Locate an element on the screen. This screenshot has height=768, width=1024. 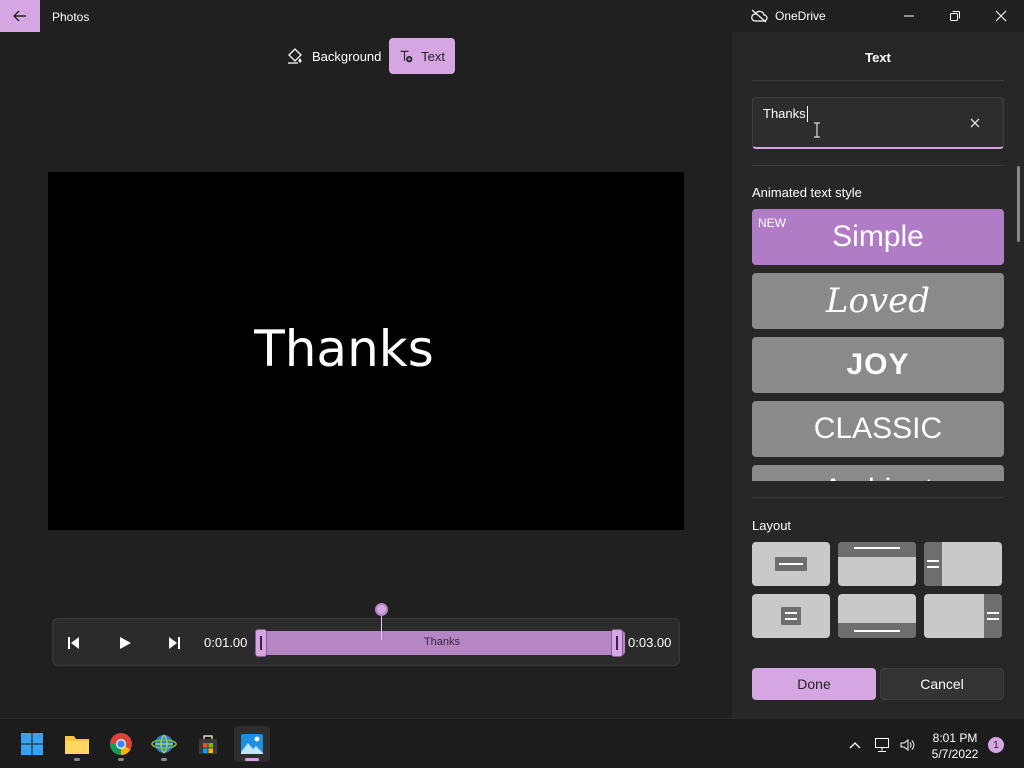
clear-text-button is located at coordinates (975, 123).